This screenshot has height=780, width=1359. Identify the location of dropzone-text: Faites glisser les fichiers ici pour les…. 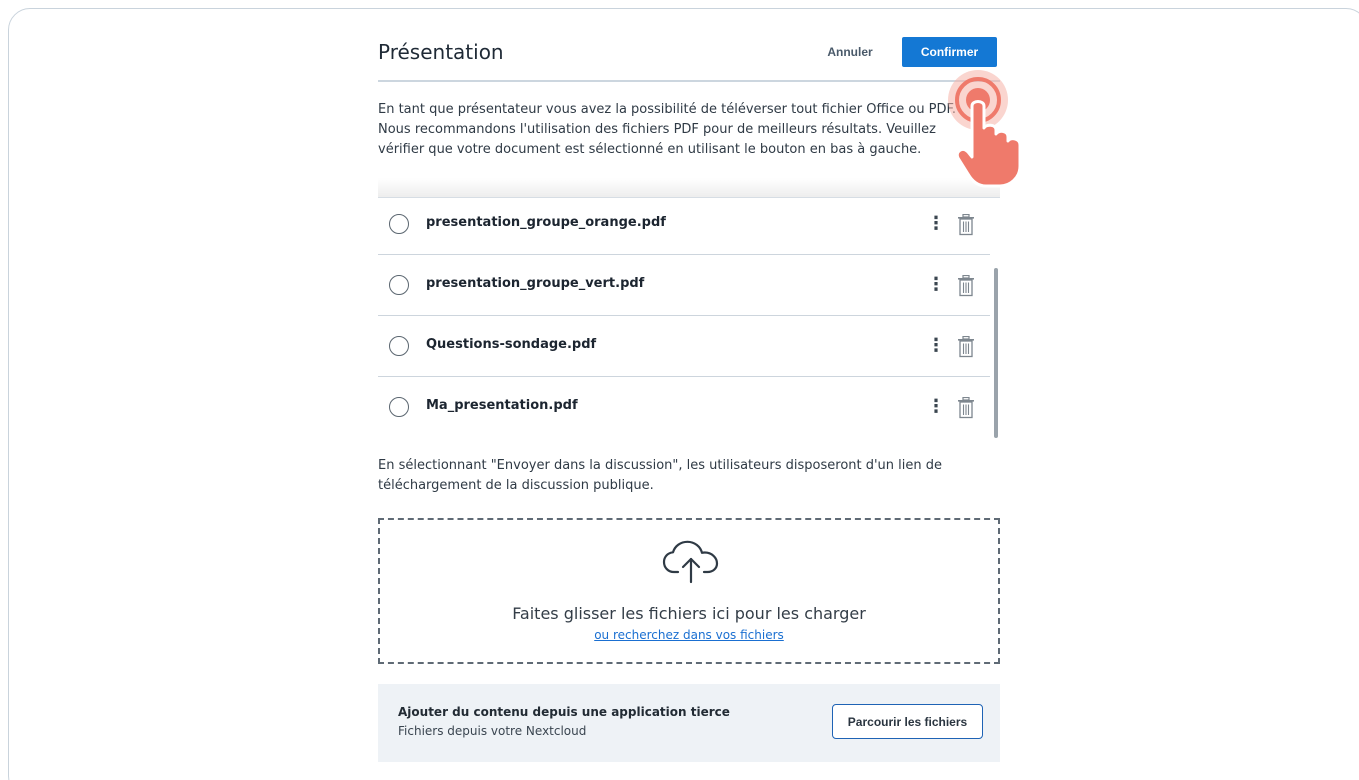
(689, 613).